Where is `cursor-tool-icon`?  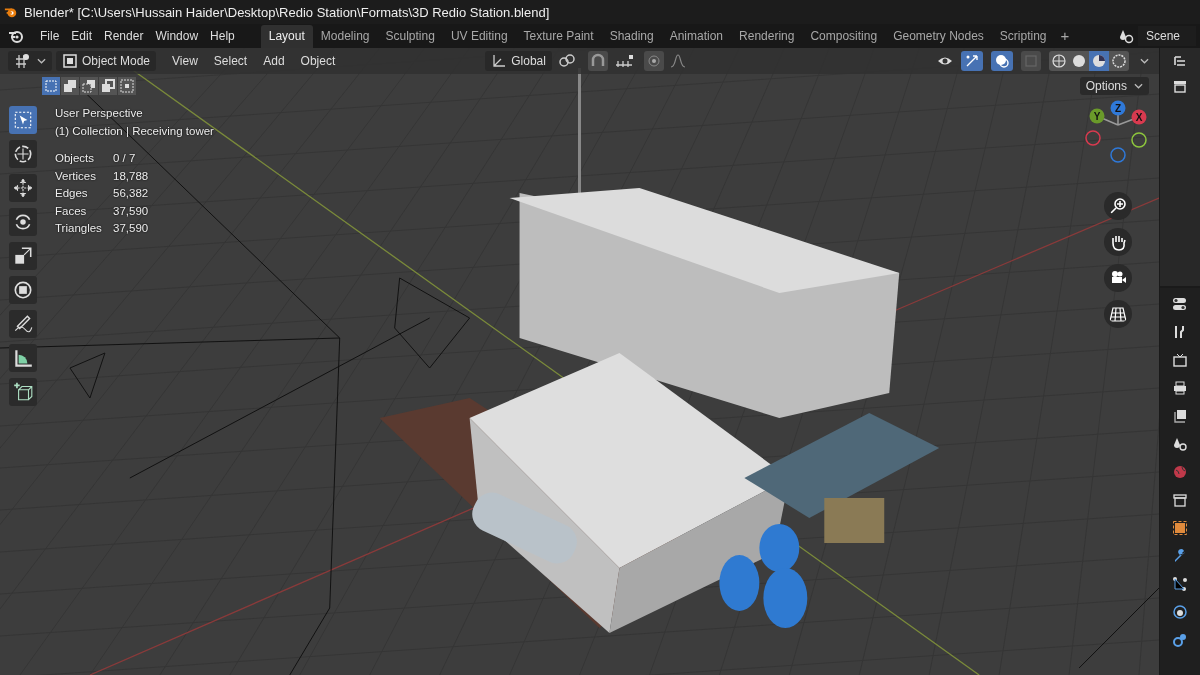
cursor-tool-icon is located at coordinates (23, 154).